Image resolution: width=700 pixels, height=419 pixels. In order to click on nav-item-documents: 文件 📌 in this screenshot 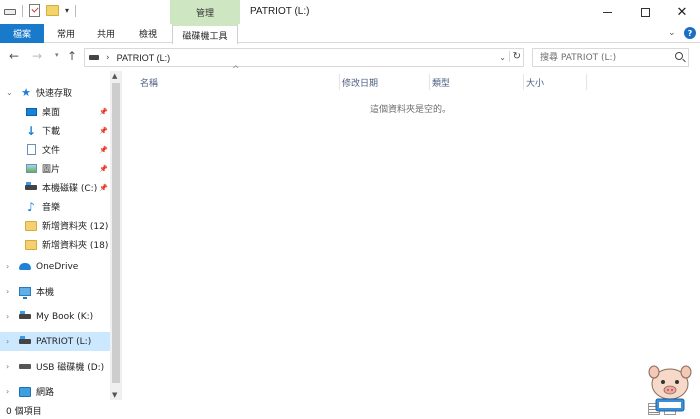, I will do `click(55, 149)`.